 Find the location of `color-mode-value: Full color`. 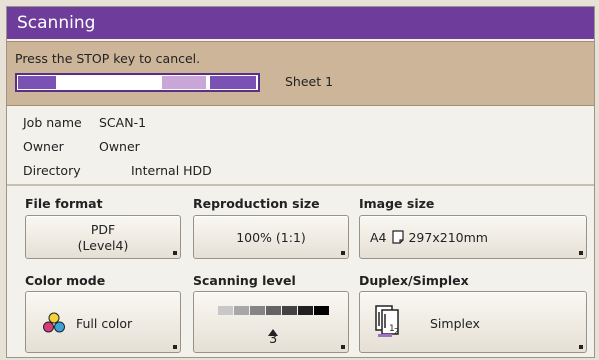

color-mode-value: Full color is located at coordinates (104, 323).